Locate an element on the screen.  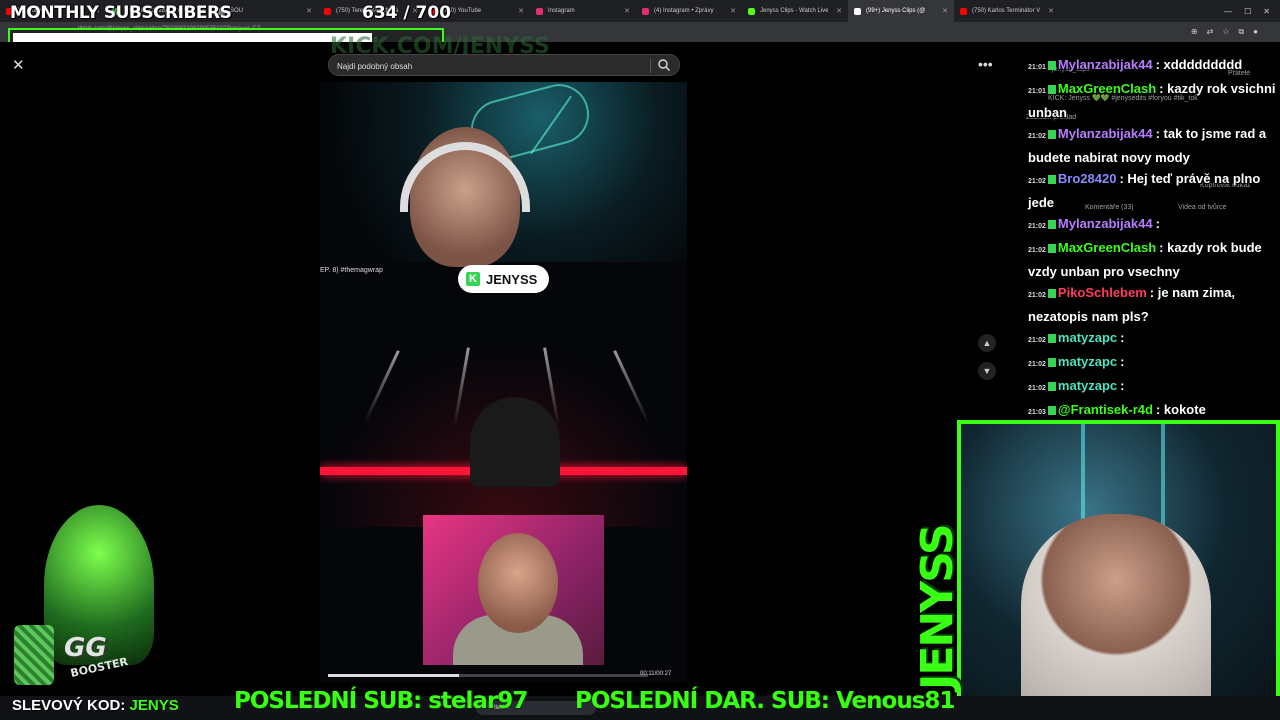
monthly-subscribers-count: 634 / 700 is located at coordinates (407, 13).